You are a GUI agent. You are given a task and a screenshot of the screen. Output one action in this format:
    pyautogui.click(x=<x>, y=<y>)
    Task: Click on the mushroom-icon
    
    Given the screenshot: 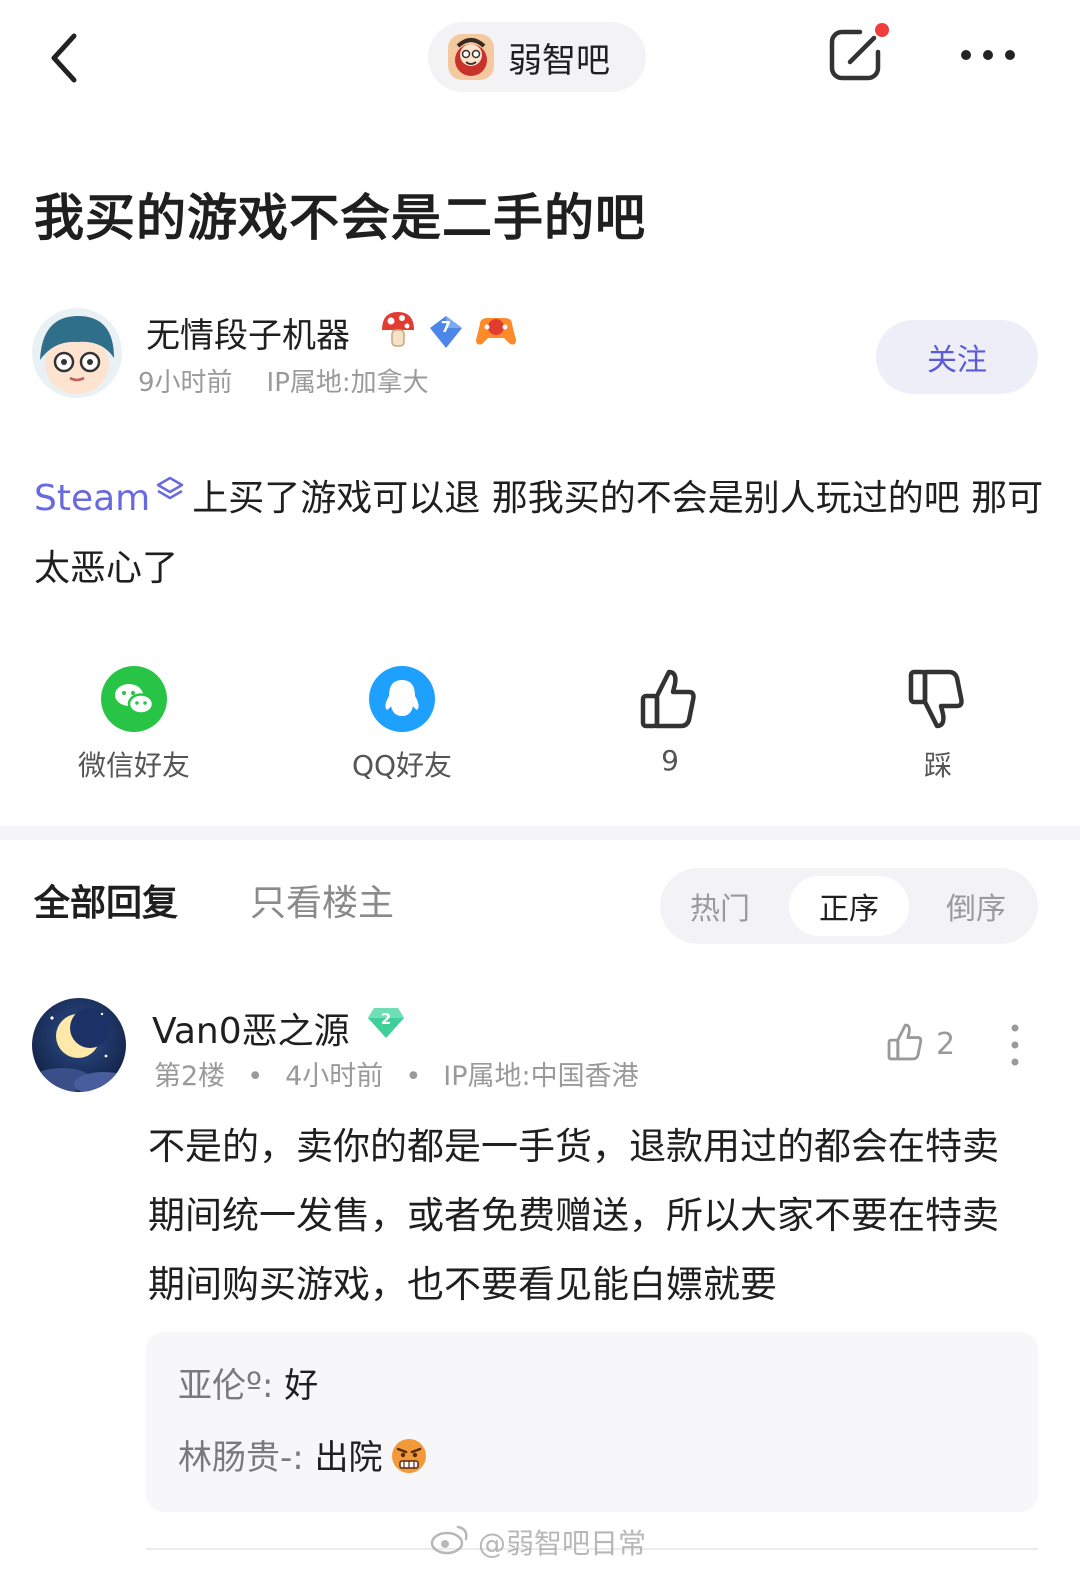 What is the action you would take?
    pyautogui.click(x=398, y=332)
    